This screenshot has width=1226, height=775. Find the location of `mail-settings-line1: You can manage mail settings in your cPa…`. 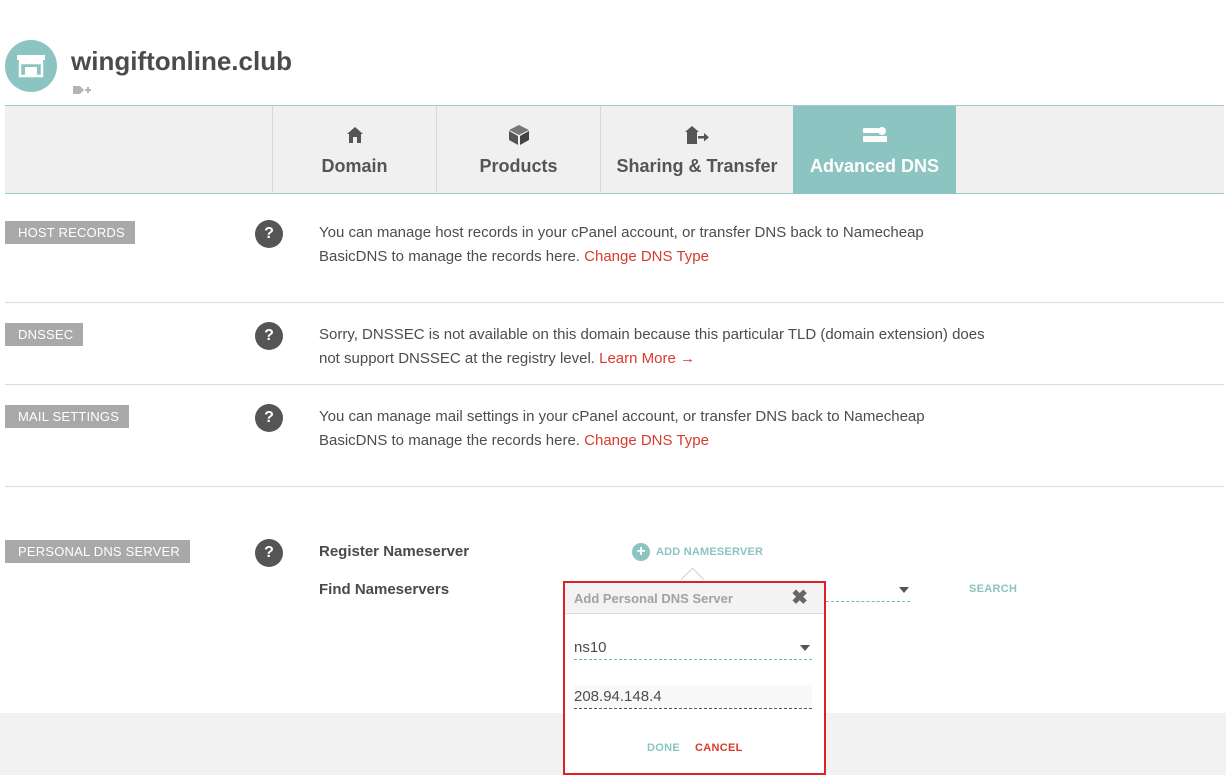

mail-settings-line1: You can manage mail settings in your cPa… is located at coordinates (622, 416).